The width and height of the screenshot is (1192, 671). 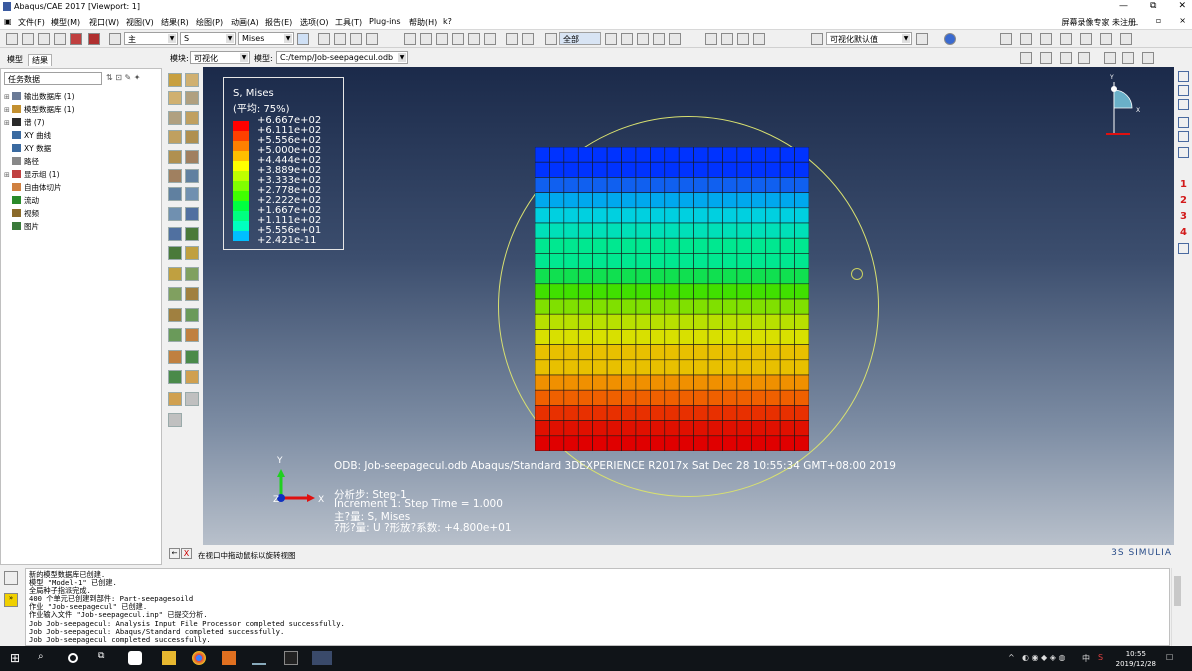 What do you see at coordinates (53, 78) in the screenshot?
I see `tree-filter-select: 任务数据` at bounding box center [53, 78].